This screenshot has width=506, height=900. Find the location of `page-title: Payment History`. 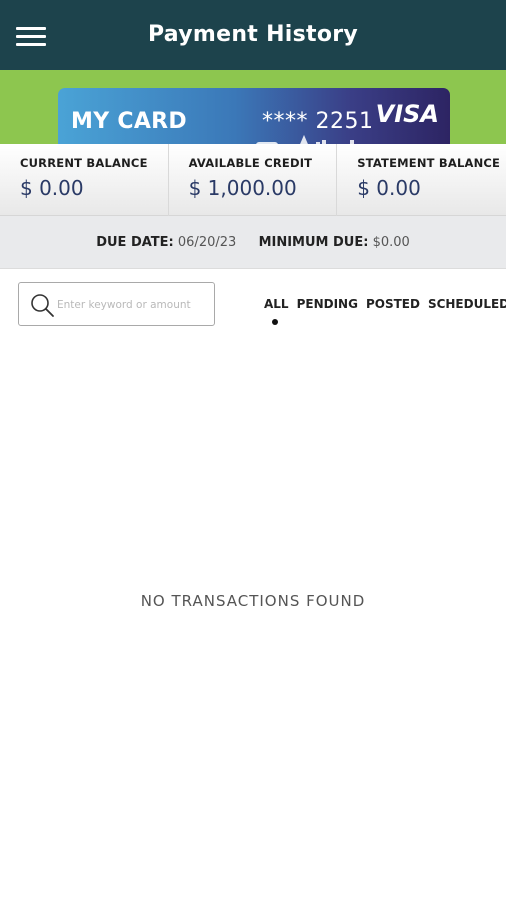

page-title: Payment History is located at coordinates (253, 34).